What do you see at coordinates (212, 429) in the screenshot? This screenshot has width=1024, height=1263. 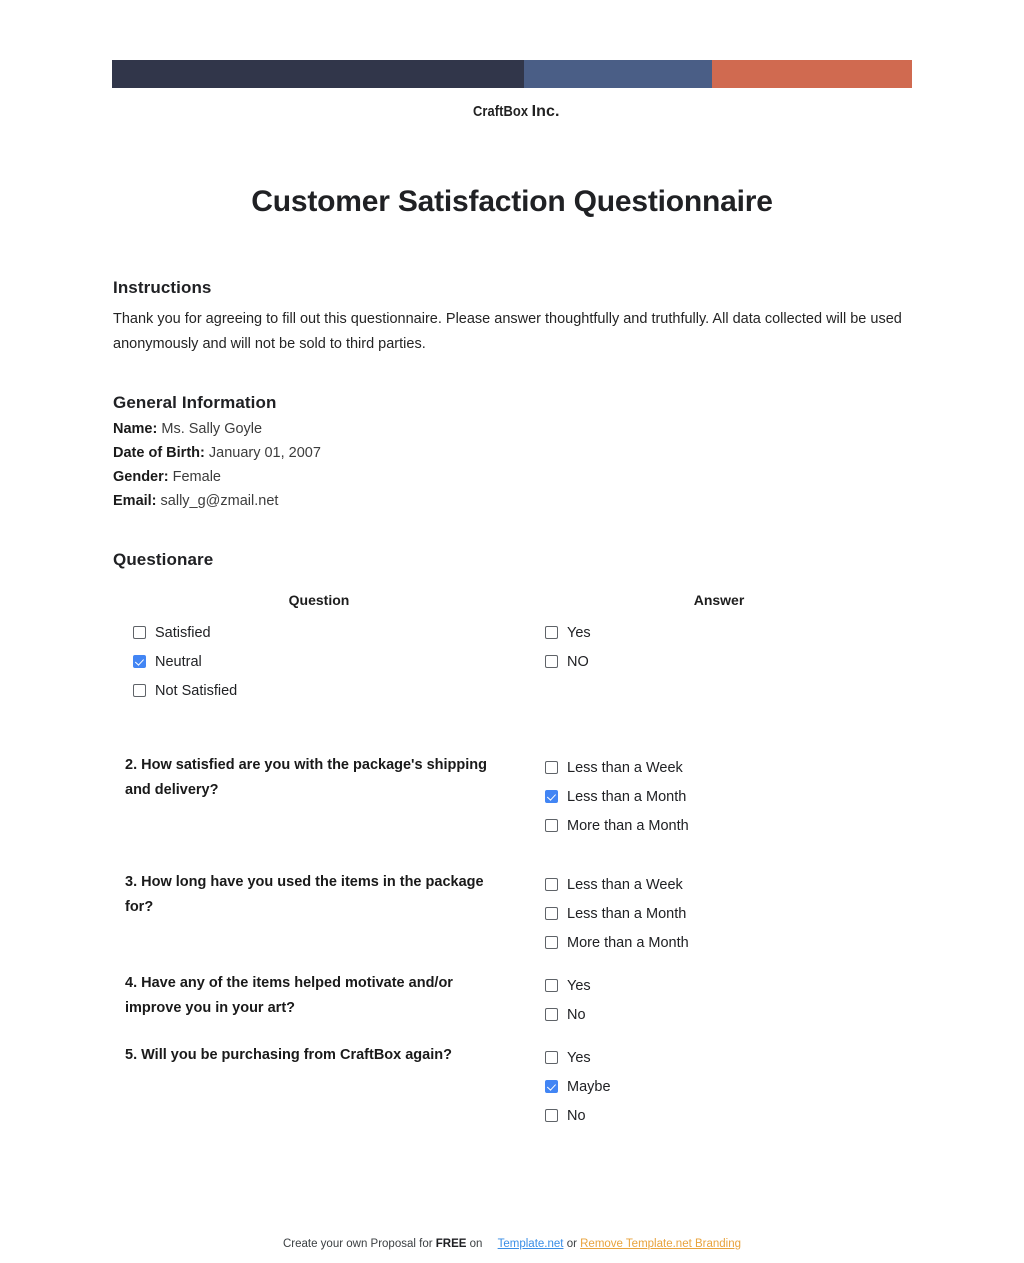 I see `field-name-value: Ms. Sally Goyle` at bounding box center [212, 429].